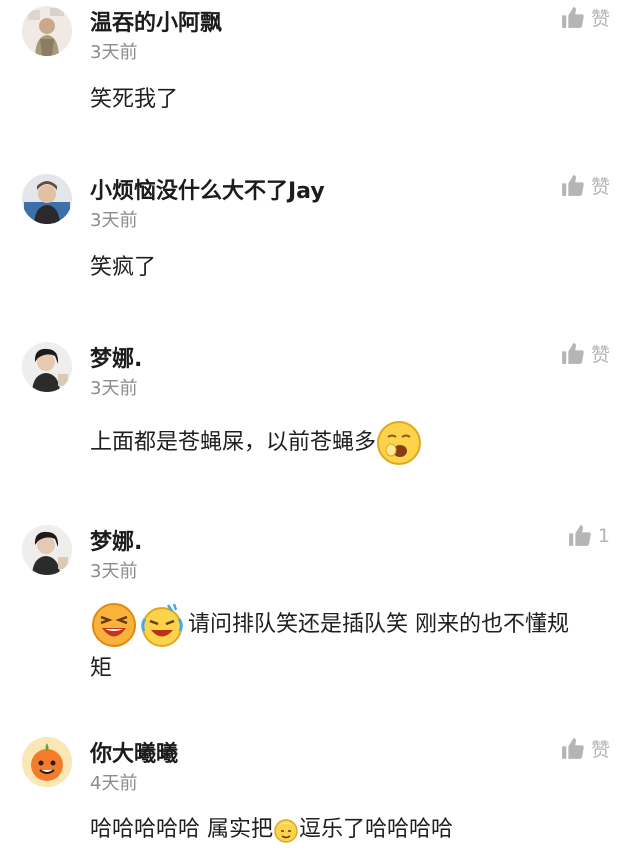  Describe the element at coordinates (156, 21) in the screenshot. I see `username: 温吞的小阿飘` at that location.